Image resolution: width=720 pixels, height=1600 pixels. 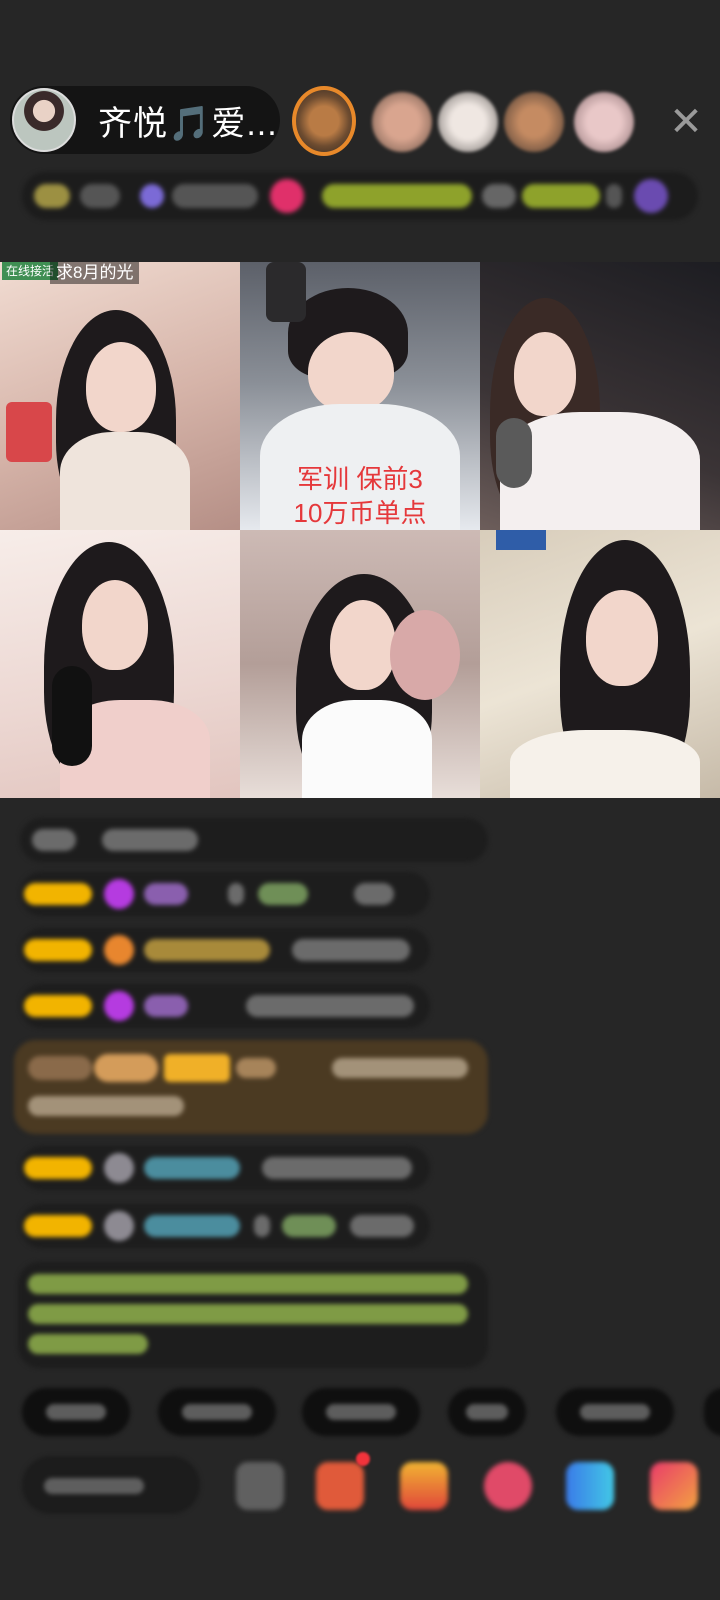 What do you see at coordinates (363, 1459) in the screenshot?
I see `notification-dot` at bounding box center [363, 1459].